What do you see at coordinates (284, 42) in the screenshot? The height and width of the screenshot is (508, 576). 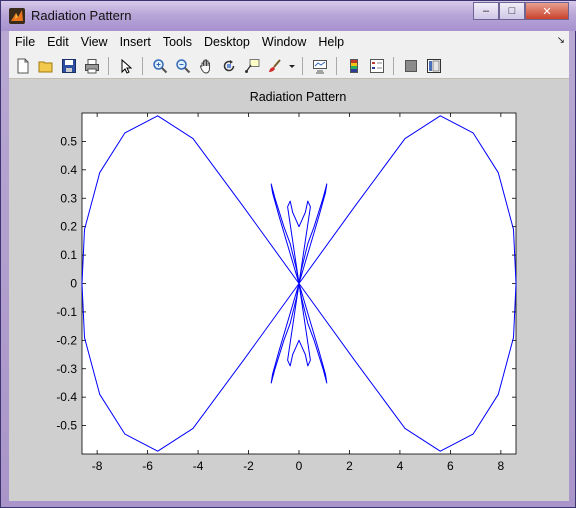 I see `menu-window: Window` at bounding box center [284, 42].